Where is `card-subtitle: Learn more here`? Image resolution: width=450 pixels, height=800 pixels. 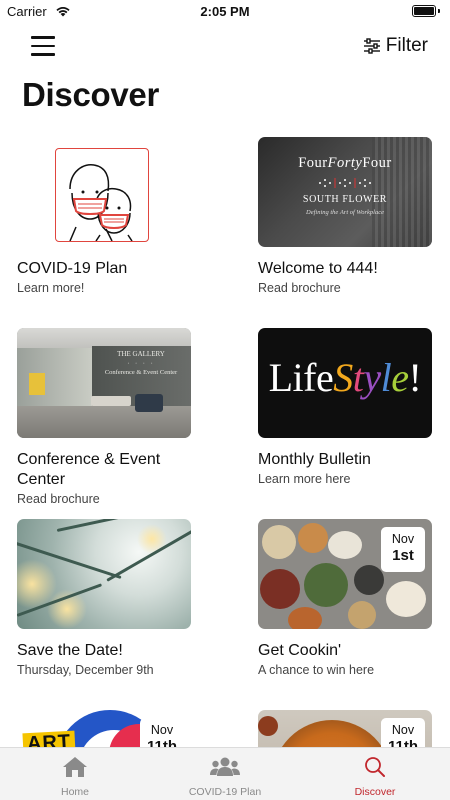 card-subtitle: Learn more here is located at coordinates (304, 479).